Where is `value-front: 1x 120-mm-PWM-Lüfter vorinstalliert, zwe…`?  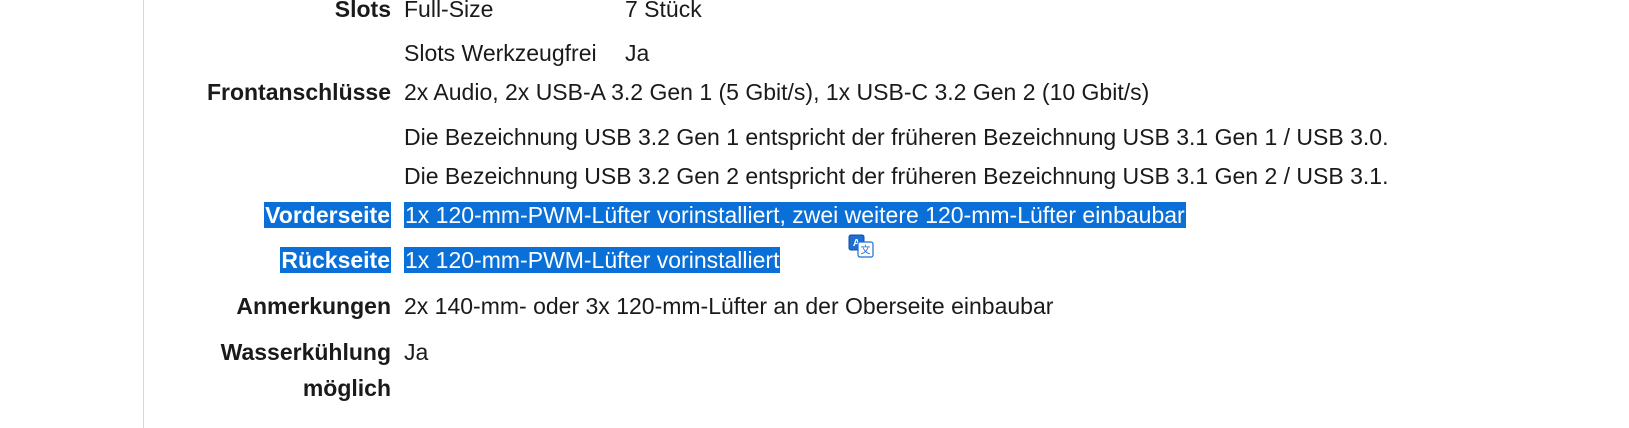
value-front: 1x 120-mm-PWM-Lüfter vorinstalliert, zwe… is located at coordinates (795, 215).